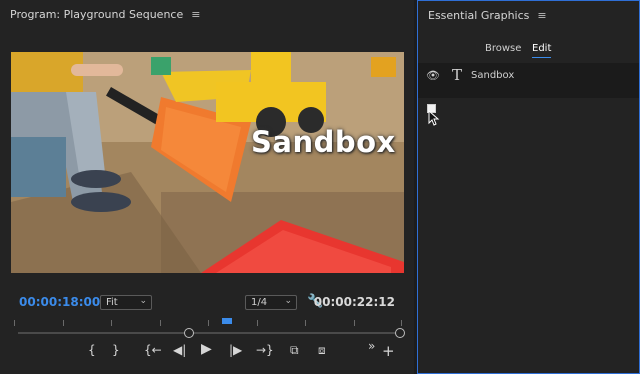  What do you see at coordinates (542, 50) in the screenshot?
I see `tab-edit: Edit` at bounding box center [542, 50].